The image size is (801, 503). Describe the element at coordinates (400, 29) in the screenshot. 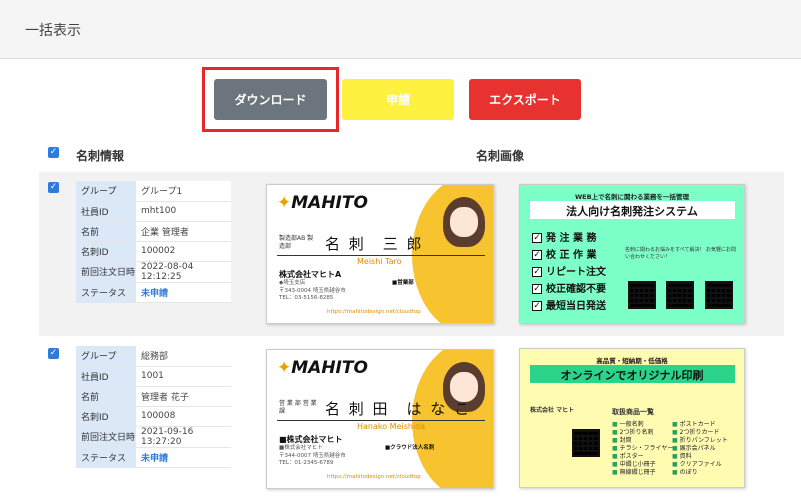

I see `panel-header: 一括表示` at that location.